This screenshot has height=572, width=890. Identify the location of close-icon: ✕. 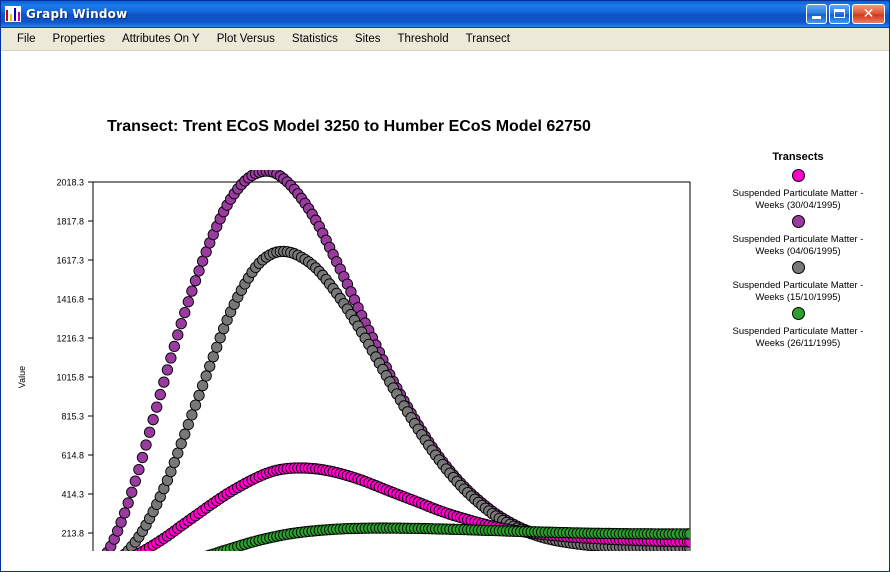
(868, 14).